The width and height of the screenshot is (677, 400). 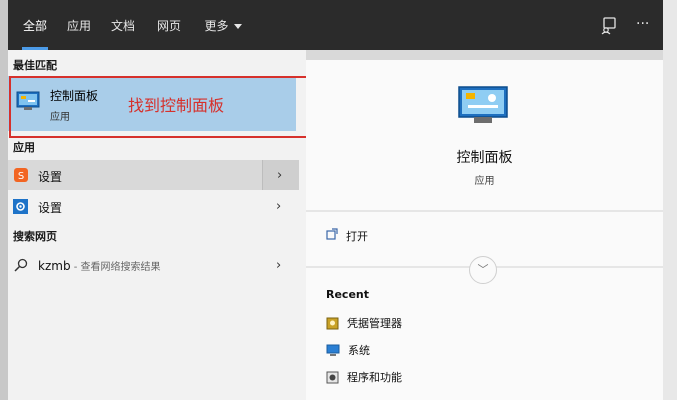 I want to click on svg-text: S, so click(x=21, y=176).